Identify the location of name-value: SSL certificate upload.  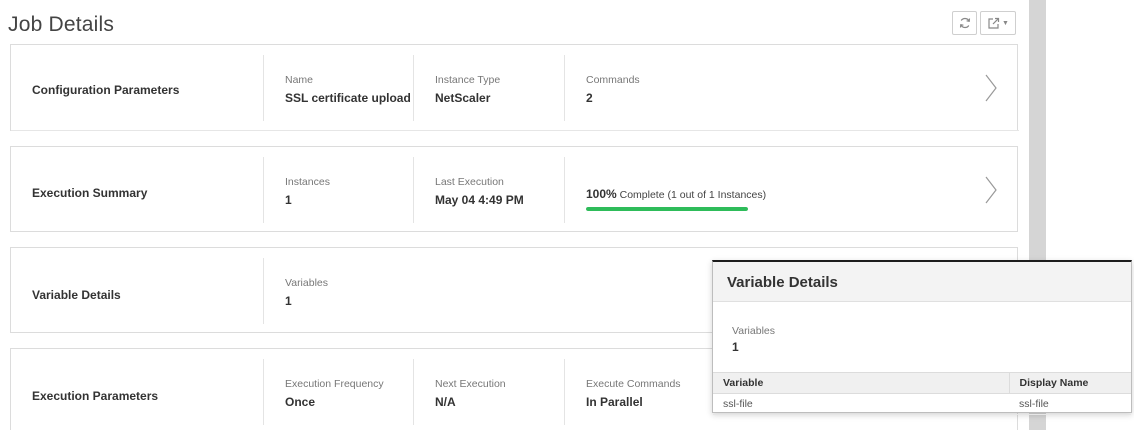
(348, 98).